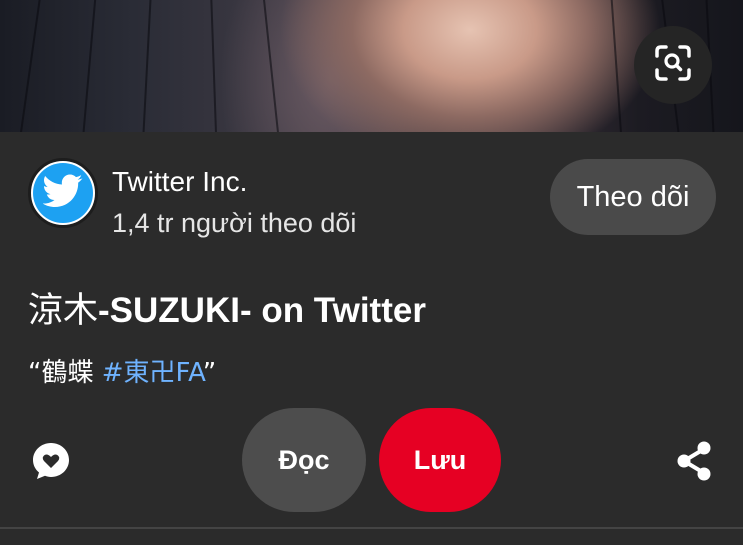 The width and height of the screenshot is (743, 545). Describe the element at coordinates (234, 223) in the screenshot. I see `follower-count: 1,4 tr người theo dõi` at that location.